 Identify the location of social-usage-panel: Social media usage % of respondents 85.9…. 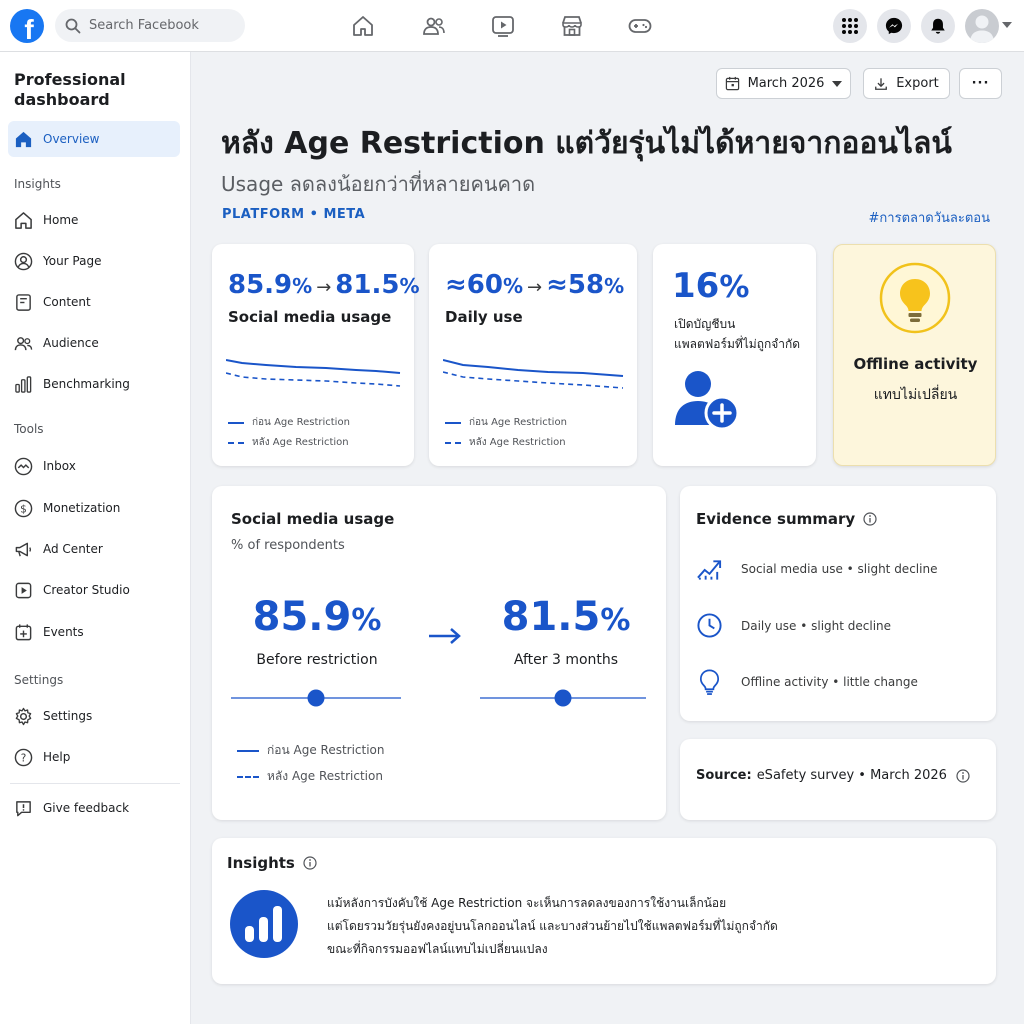
(439, 653).